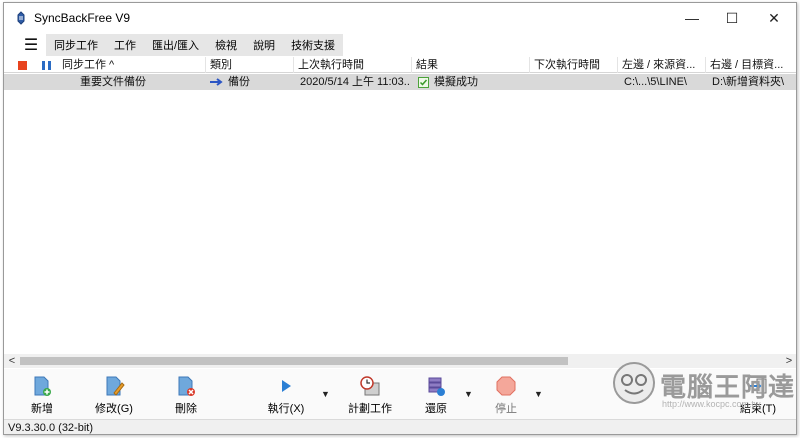  I want to click on minimize-button: —, so click(692, 18).